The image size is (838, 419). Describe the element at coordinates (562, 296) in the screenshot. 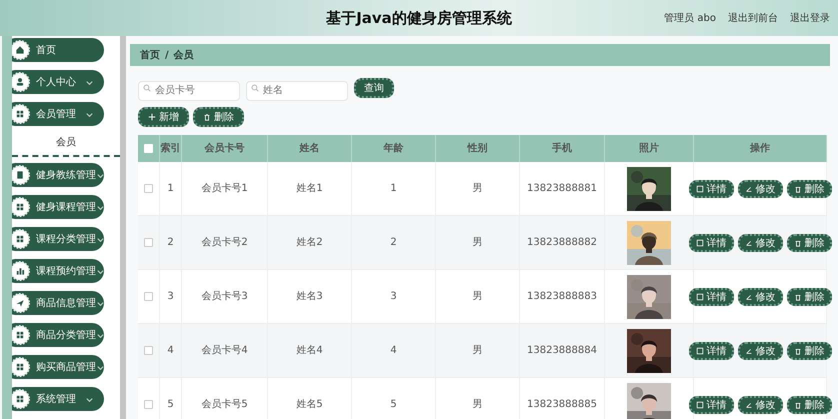

I see `table-cell: 13823888883` at that location.